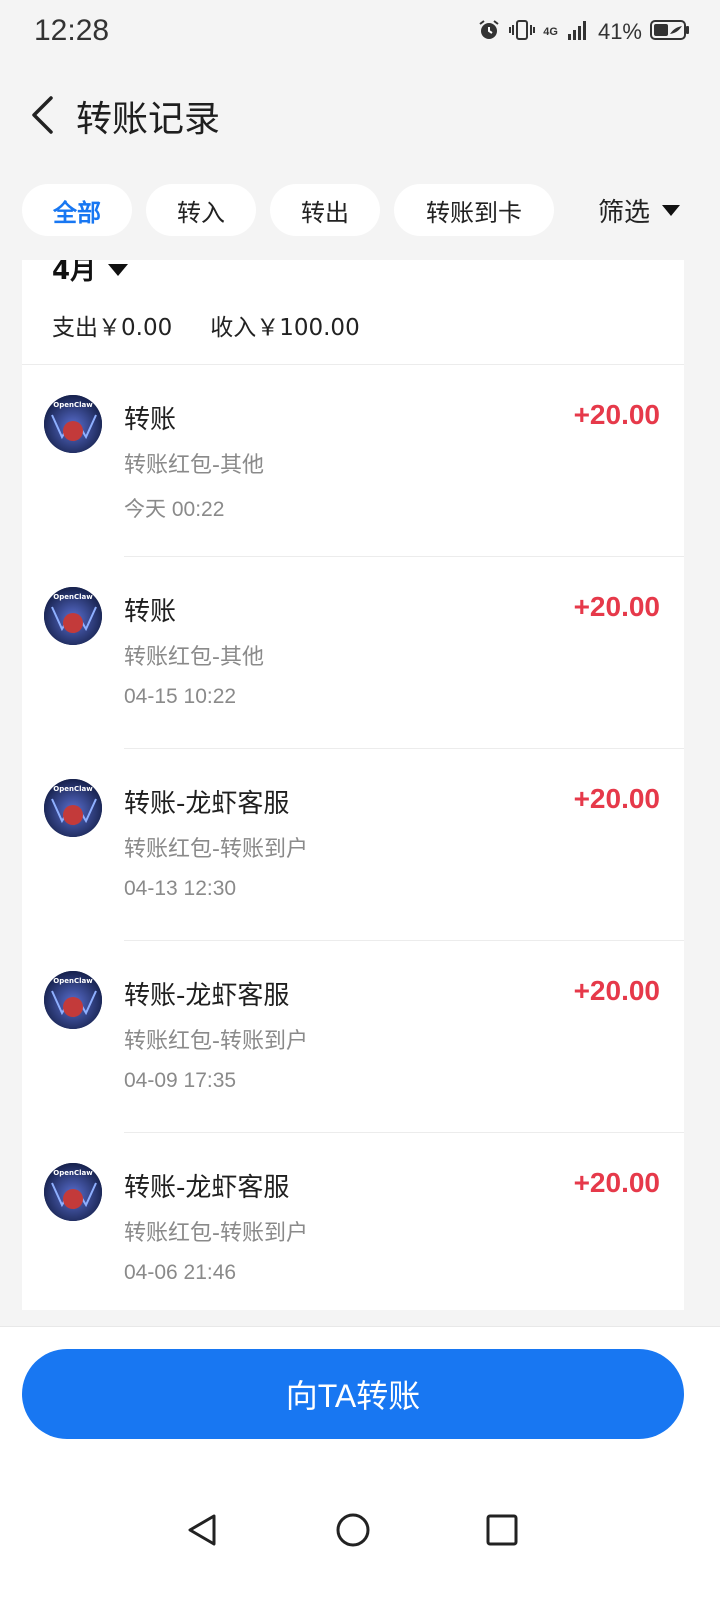 The width and height of the screenshot is (720, 1600). What do you see at coordinates (180, 696) in the screenshot?
I see `record-time: 04-15 10:22` at bounding box center [180, 696].